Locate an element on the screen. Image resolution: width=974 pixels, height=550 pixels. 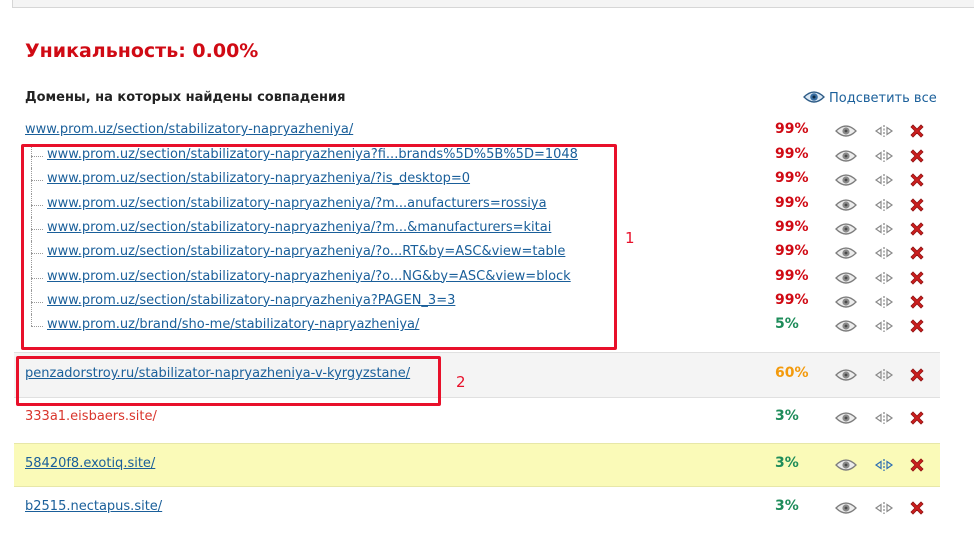
domain-url-link: b2515.nectapus.site/ is located at coordinates (93, 506).